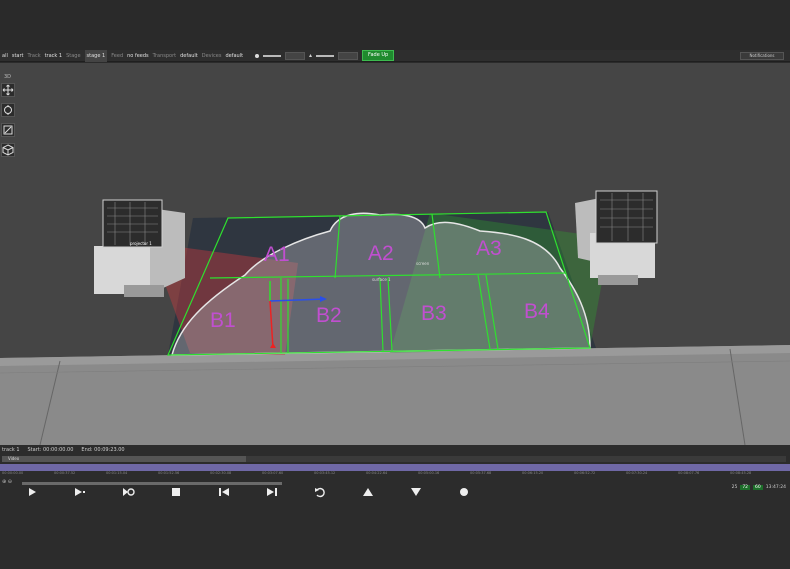  Describe the element at coordinates (169, 473) in the screenshot. I see `ruler-tick-label: 00:01:52.56` at that location.